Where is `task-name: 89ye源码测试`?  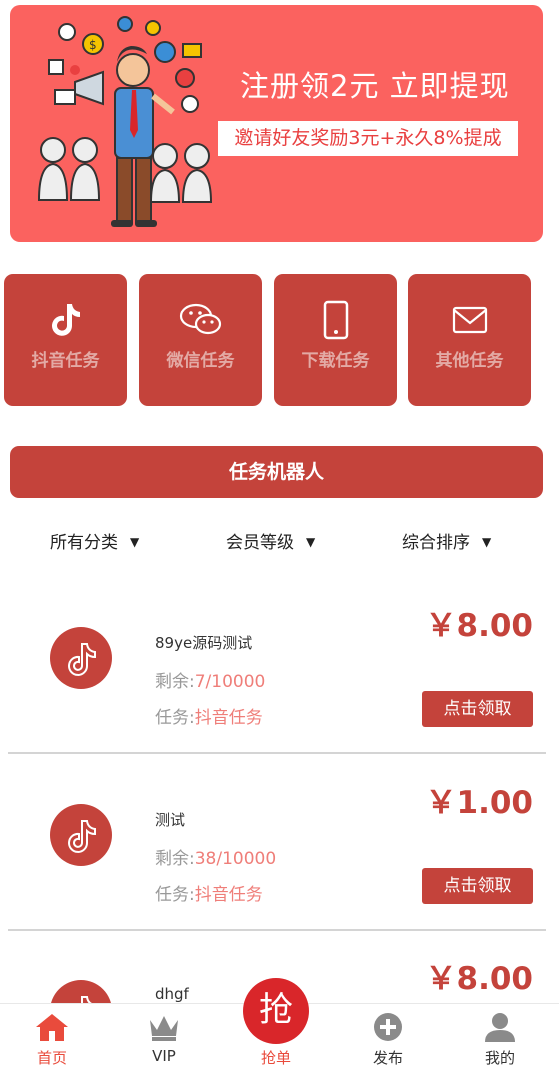
task-name: 89ye源码测试 is located at coordinates (204, 643).